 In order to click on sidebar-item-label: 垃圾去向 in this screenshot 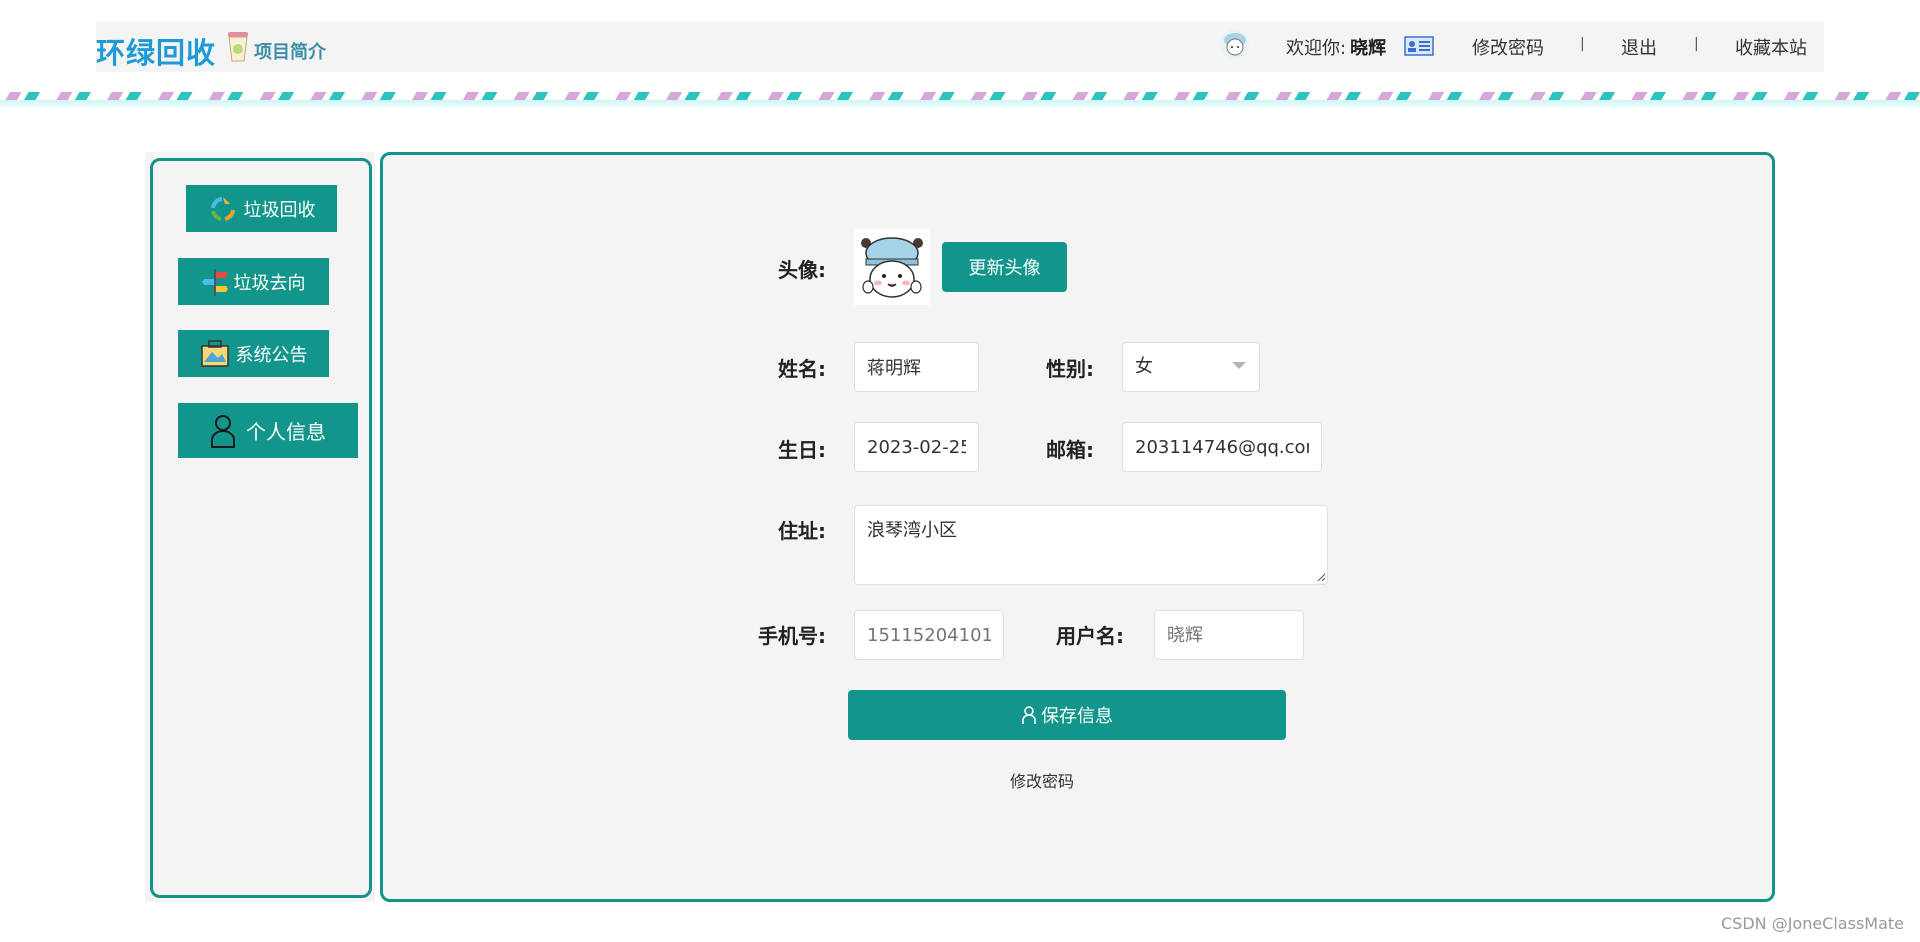, I will do `click(269, 283)`.